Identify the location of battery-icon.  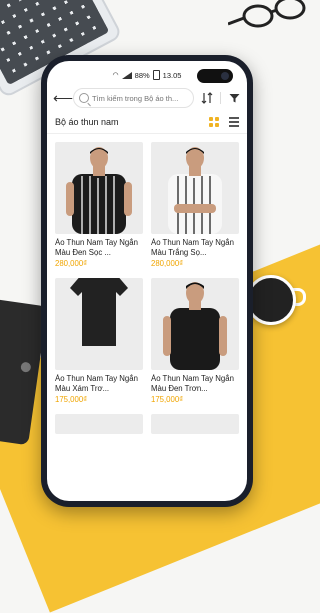
(156, 75).